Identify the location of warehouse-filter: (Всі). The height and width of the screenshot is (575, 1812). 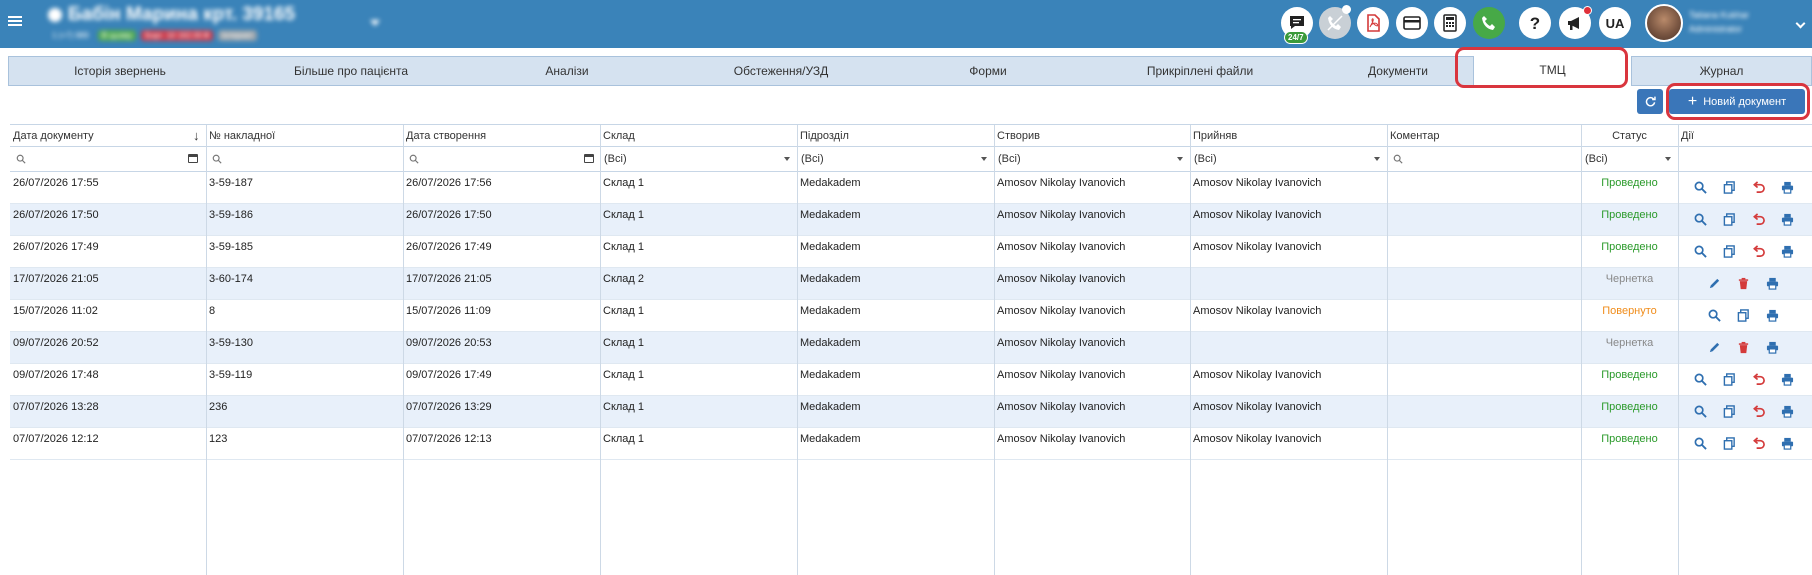
(698, 159).